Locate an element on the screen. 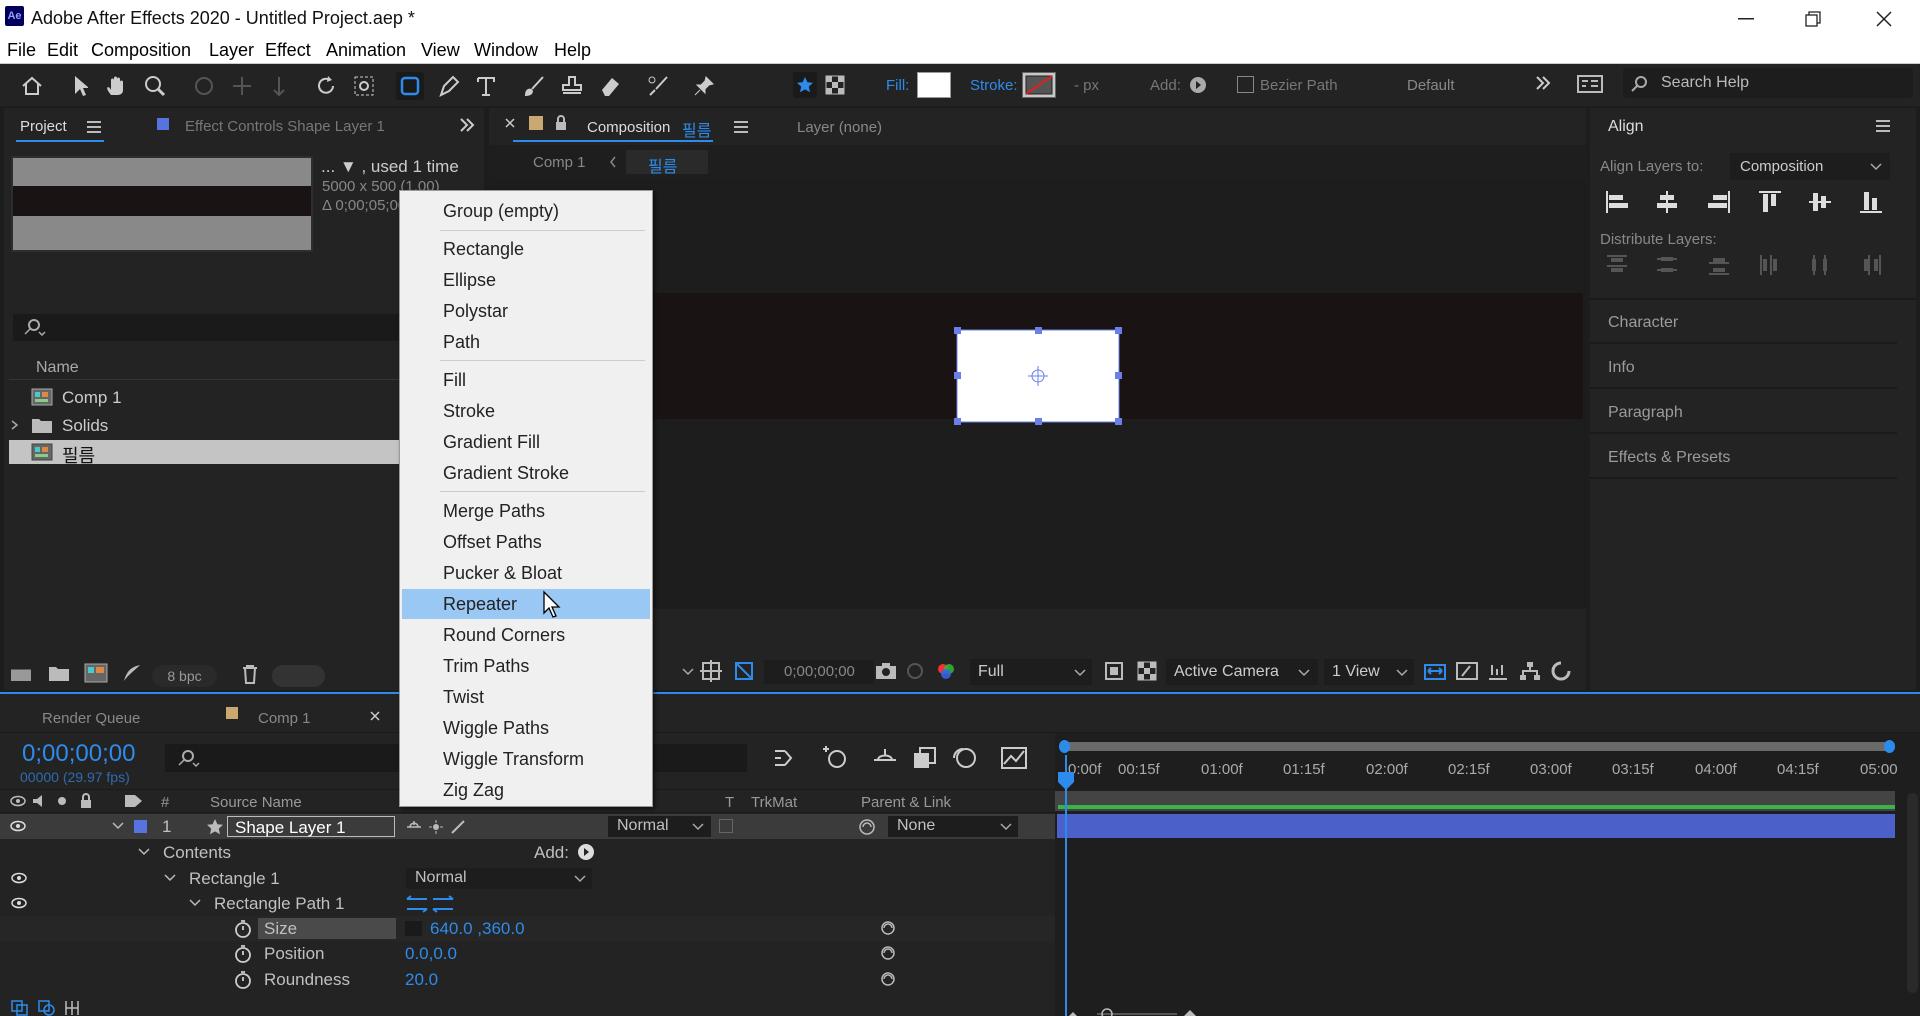 This screenshot has width=1920, height=1016. tab-layer: Layer (none) is located at coordinates (839, 127).